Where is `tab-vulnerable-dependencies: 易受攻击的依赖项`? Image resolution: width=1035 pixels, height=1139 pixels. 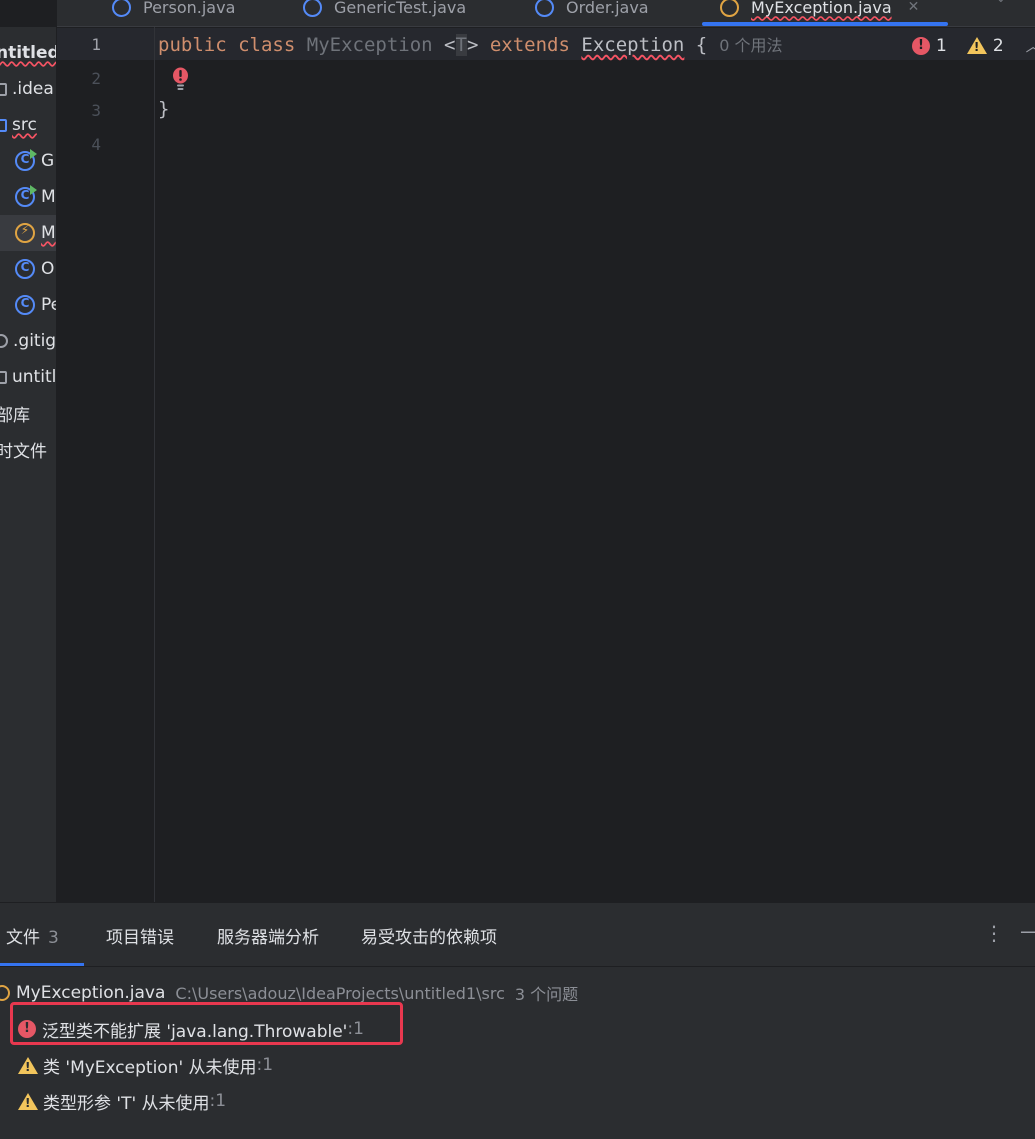 tab-vulnerable-dependencies: 易受攻击的依赖项 is located at coordinates (429, 935).